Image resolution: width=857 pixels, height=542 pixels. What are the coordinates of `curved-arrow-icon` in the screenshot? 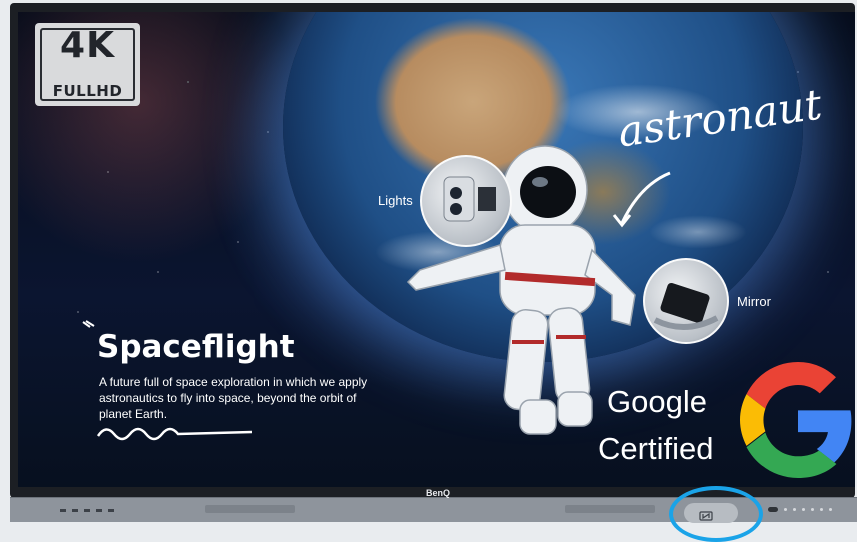 It's located at (641, 199).